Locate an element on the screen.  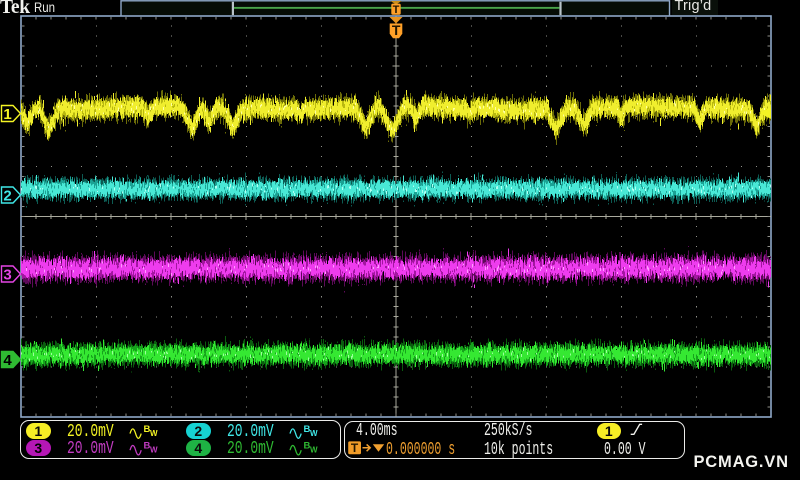
svg-text: 3 is located at coordinates (7, 275).